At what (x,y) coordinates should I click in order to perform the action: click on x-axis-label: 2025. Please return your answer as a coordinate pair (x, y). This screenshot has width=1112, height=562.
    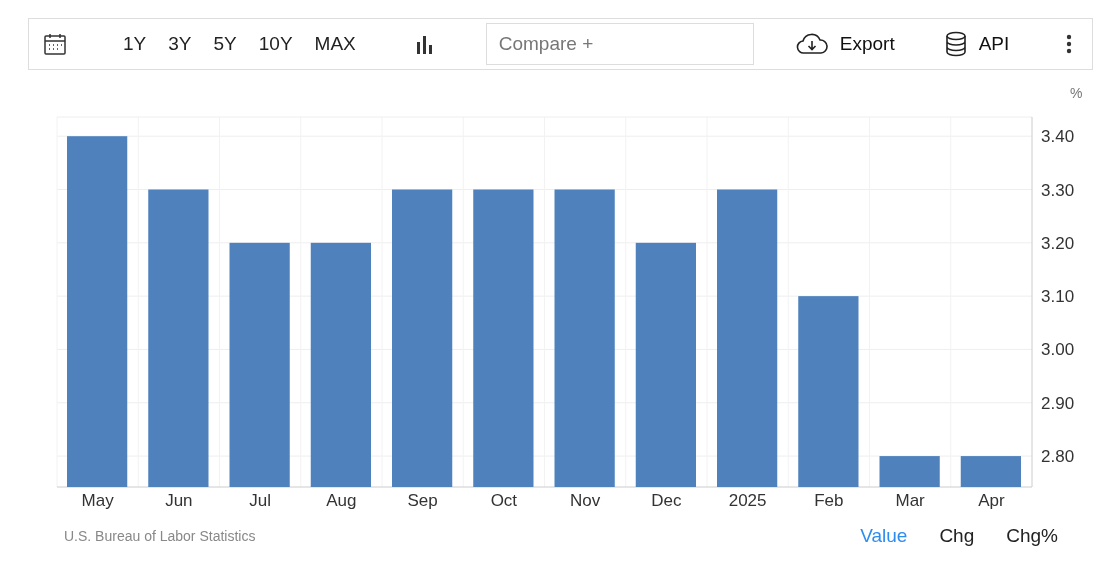
    Looking at the image, I should click on (747, 500).